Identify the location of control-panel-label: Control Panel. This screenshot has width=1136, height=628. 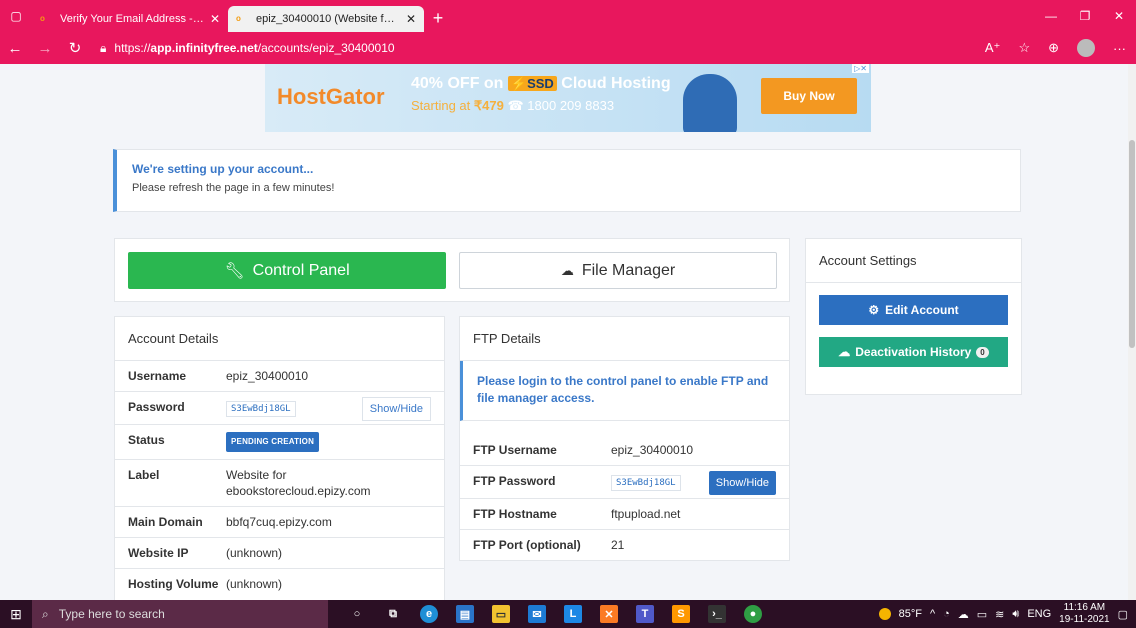
(301, 270).